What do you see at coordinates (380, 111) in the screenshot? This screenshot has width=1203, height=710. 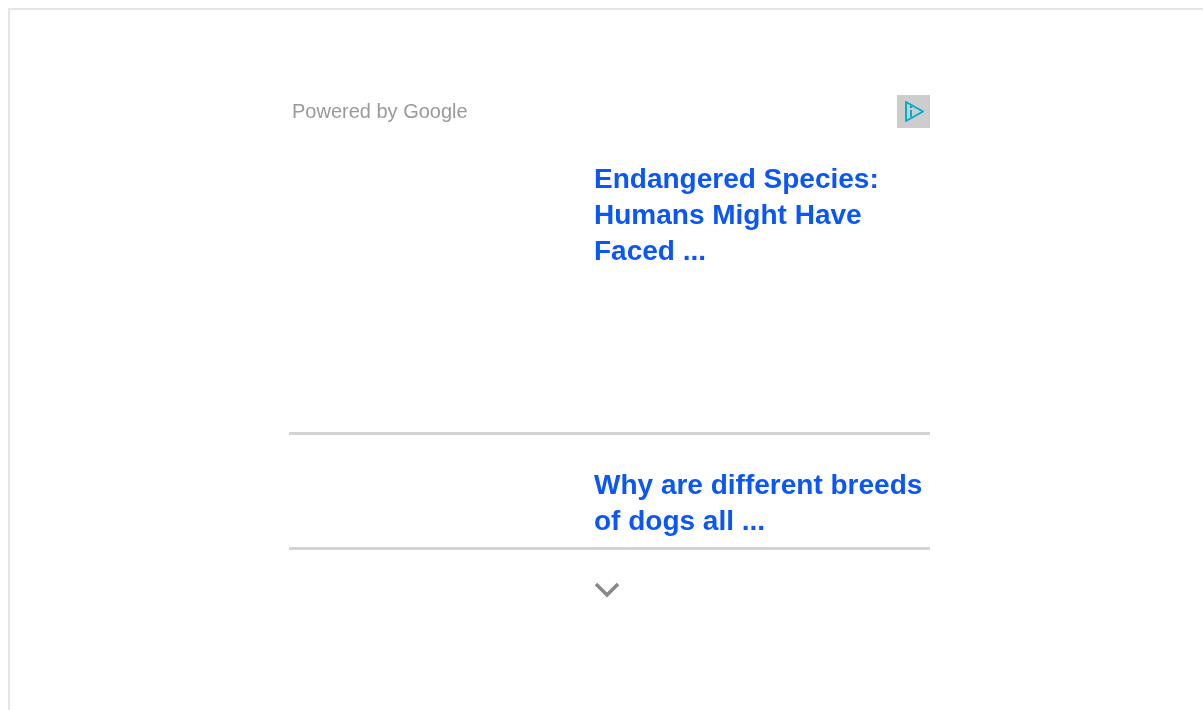 I see `attribution-text: Powered by Google` at bounding box center [380, 111].